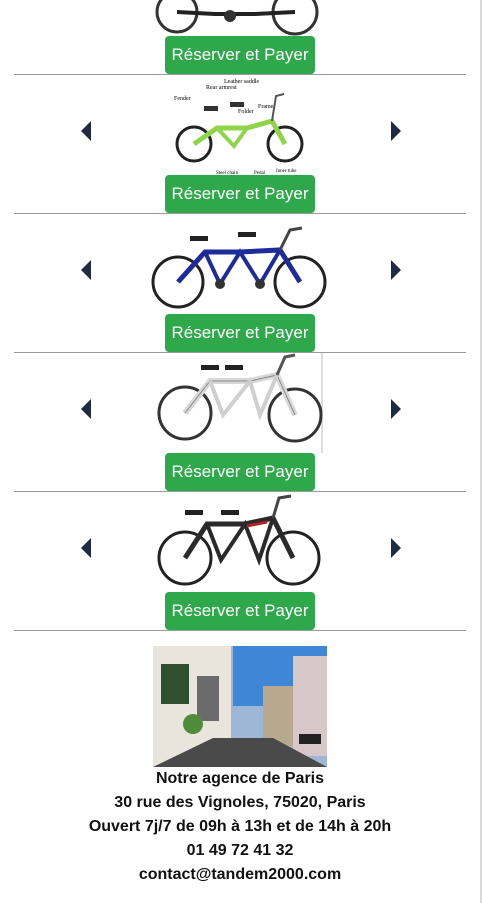 The image size is (482, 903). What do you see at coordinates (237, 18) in the screenshot?
I see `tandem-bike-image` at bounding box center [237, 18].